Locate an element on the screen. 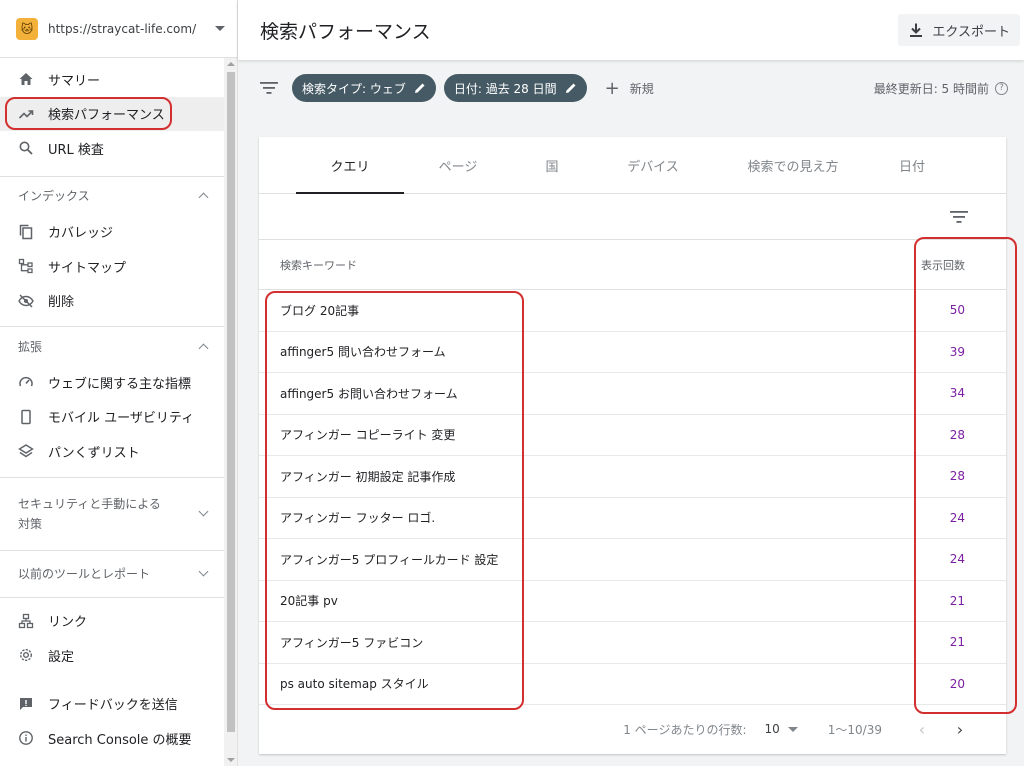 This screenshot has width=1024, height=766. new-filter-label: 新規 is located at coordinates (641, 88).